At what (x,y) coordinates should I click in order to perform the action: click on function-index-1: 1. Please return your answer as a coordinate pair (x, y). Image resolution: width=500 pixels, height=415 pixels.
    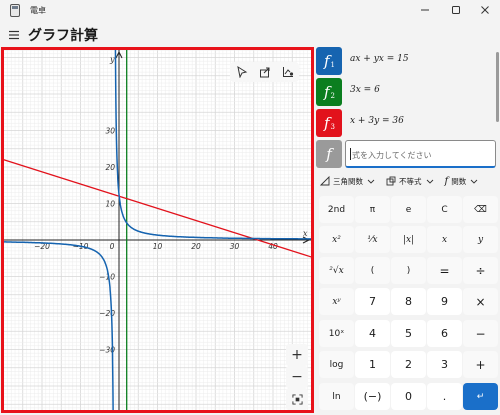
    Looking at the image, I should click on (333, 65).